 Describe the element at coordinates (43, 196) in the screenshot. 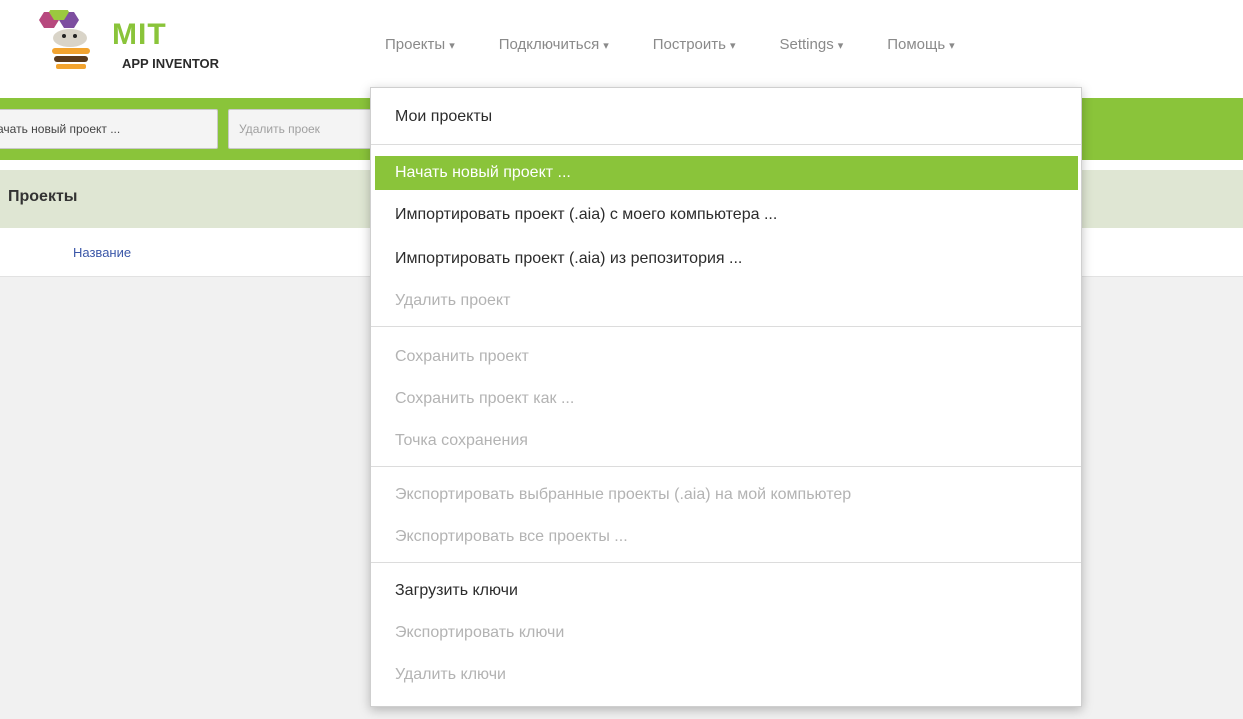

I see `projects-panel-title: Проекты` at that location.